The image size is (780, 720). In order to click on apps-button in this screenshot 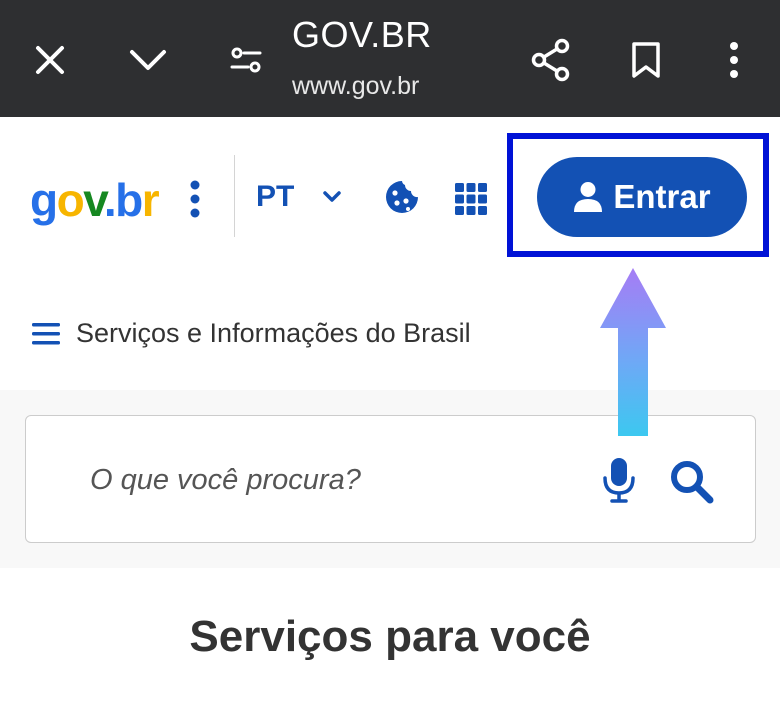, I will do `click(471, 199)`.